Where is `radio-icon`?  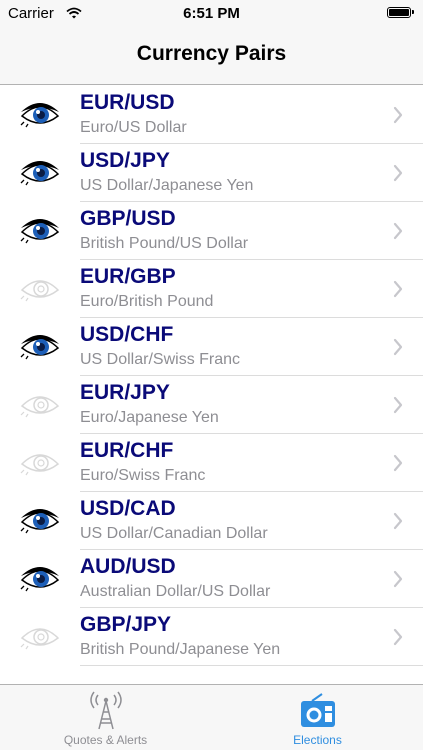 radio-icon is located at coordinates (318, 713).